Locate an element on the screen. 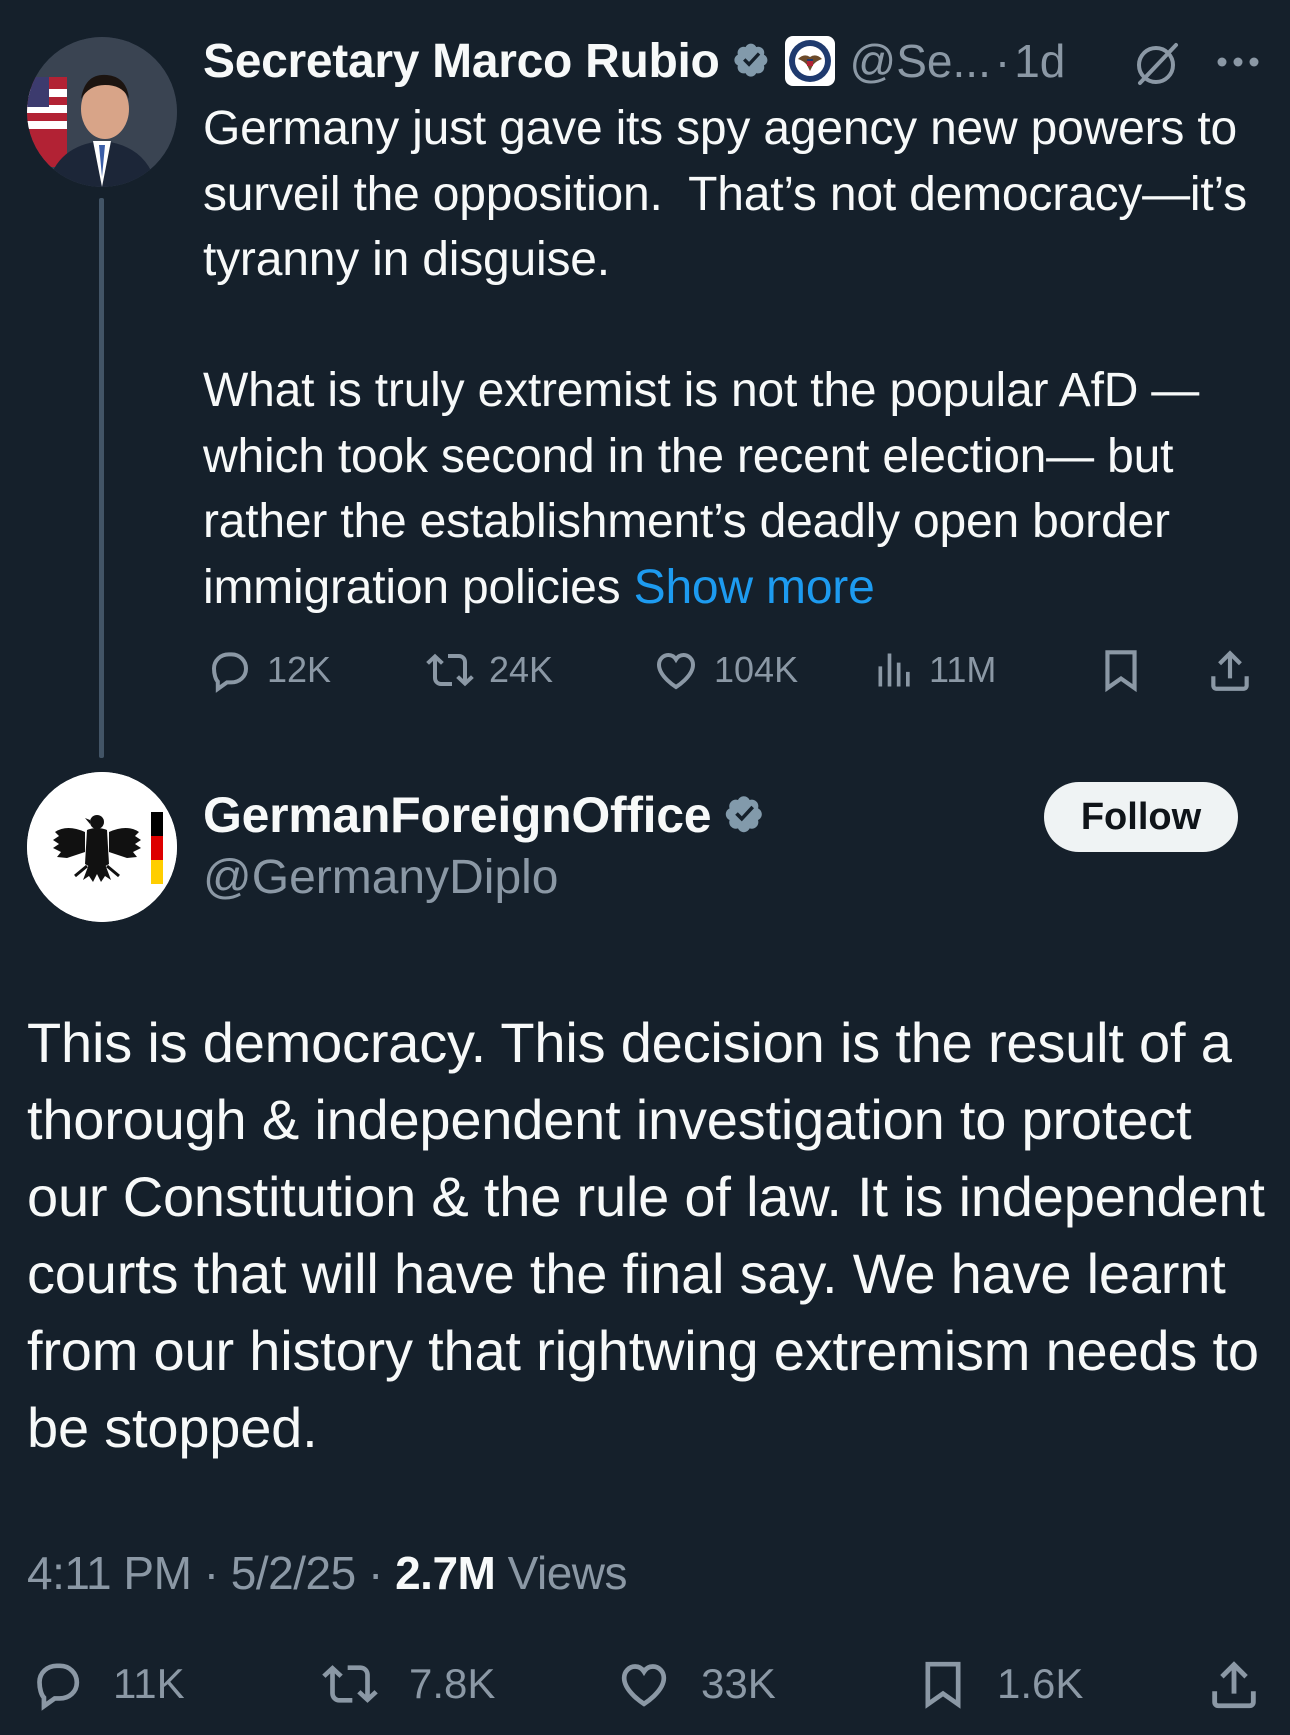 This screenshot has height=1735, width=1290. tweet1-actions: 12K 24K 104K 11M is located at coordinates (733, 670).